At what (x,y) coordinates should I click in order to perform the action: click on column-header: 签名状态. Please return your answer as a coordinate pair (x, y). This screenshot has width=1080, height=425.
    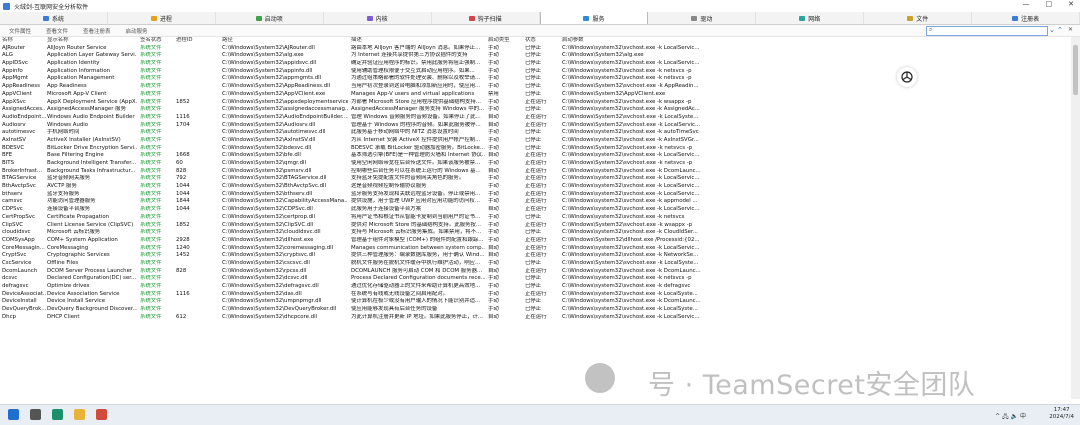
    Looking at the image, I should click on (157, 41).